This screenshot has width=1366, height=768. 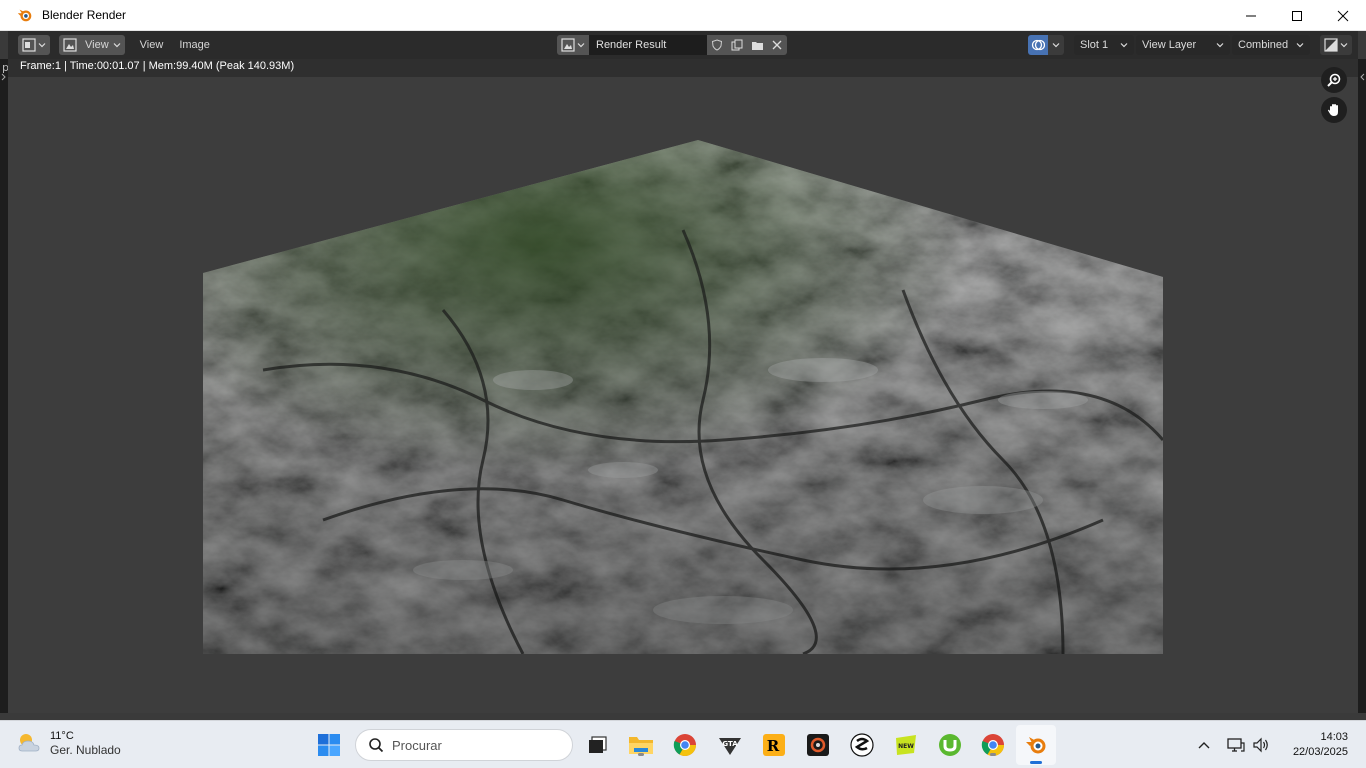 I want to click on overlay-toggle, so click(x=1038, y=45).